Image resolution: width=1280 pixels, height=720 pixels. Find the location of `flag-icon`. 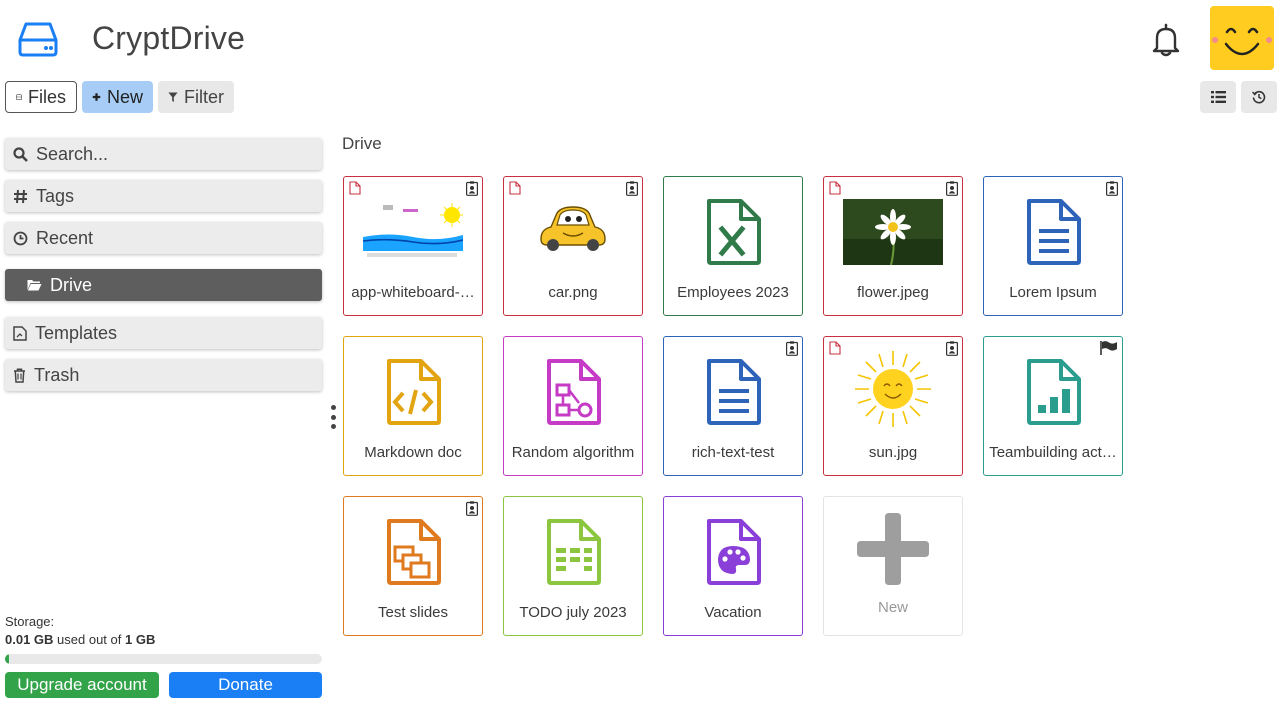

flag-icon is located at coordinates (1108, 348).